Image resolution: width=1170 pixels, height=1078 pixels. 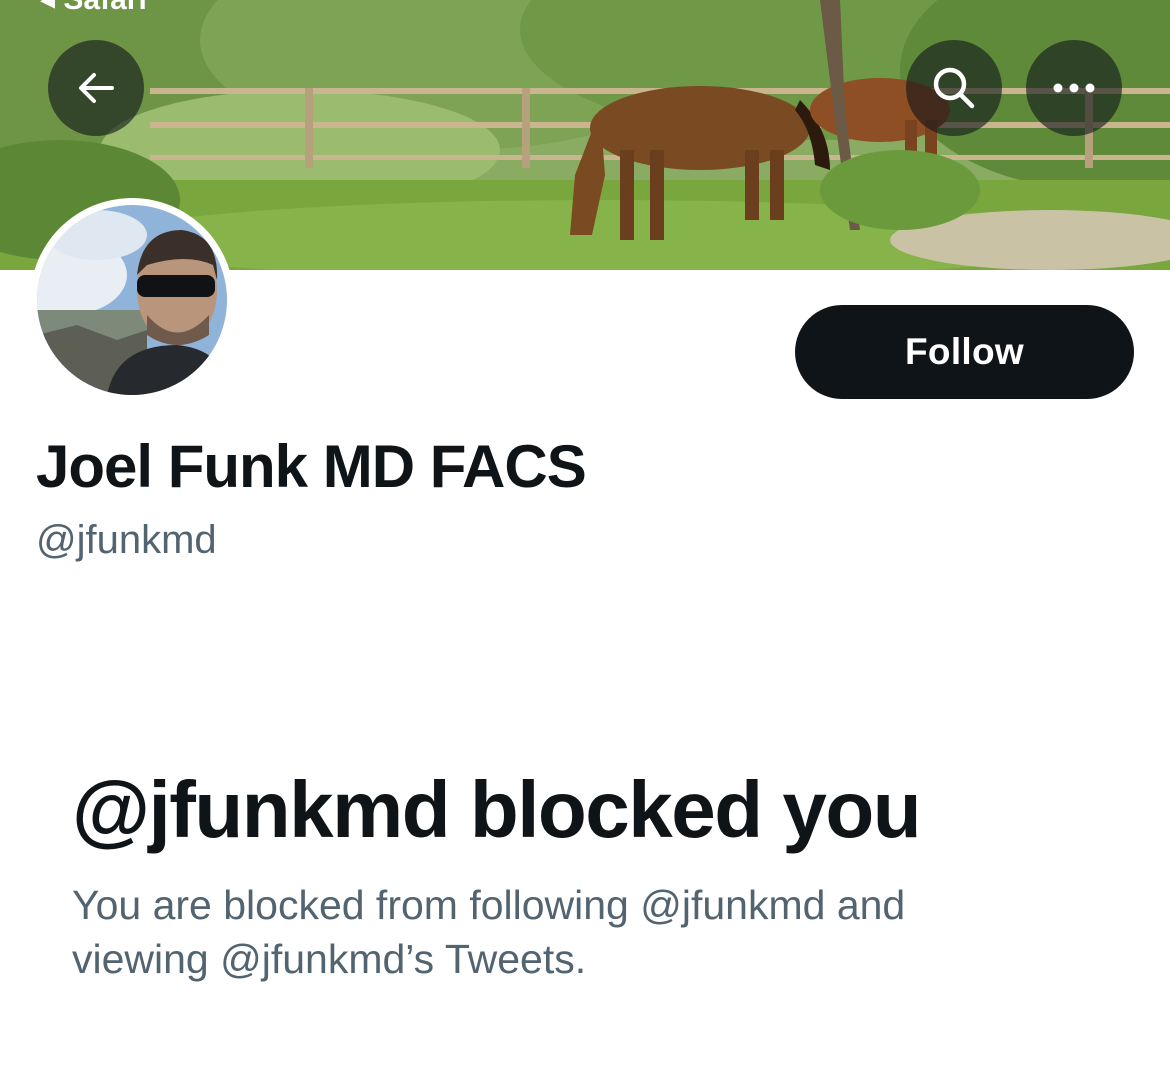 What do you see at coordinates (329, 959) in the screenshot?
I see `blocked-description-line-2: viewing @jfunkmd’s Tweets.` at bounding box center [329, 959].